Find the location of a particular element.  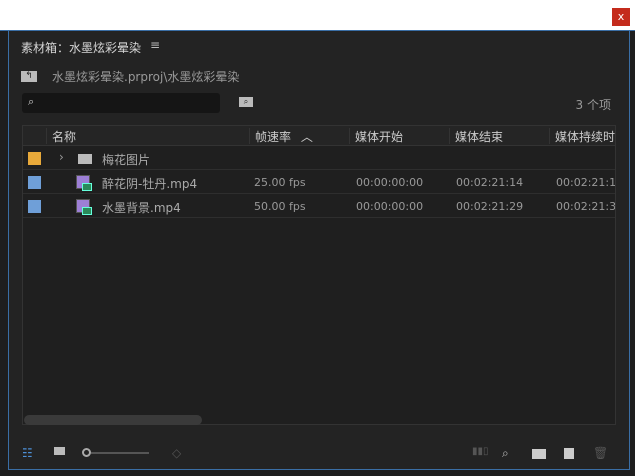

search-input: ⌕ is located at coordinates (121, 103).